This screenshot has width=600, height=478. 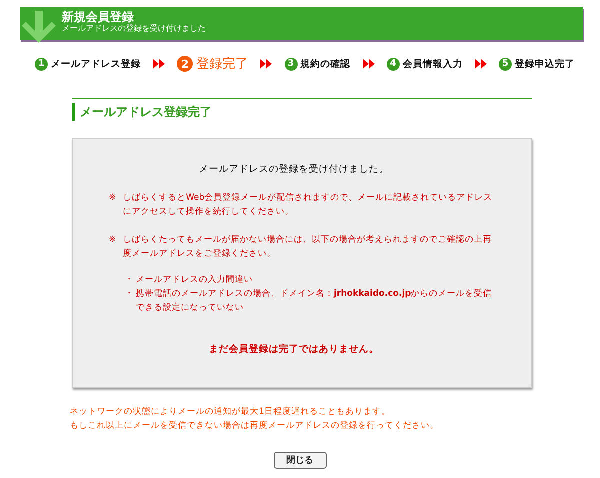 I want to click on step-label: 登録申込完了, so click(x=545, y=64).